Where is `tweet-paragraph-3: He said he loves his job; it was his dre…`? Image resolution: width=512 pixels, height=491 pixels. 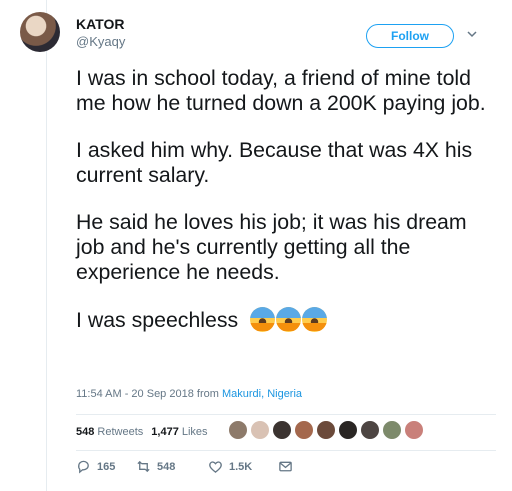 tweet-paragraph-3: He said he loves his job; it was his dre… is located at coordinates (271, 247).